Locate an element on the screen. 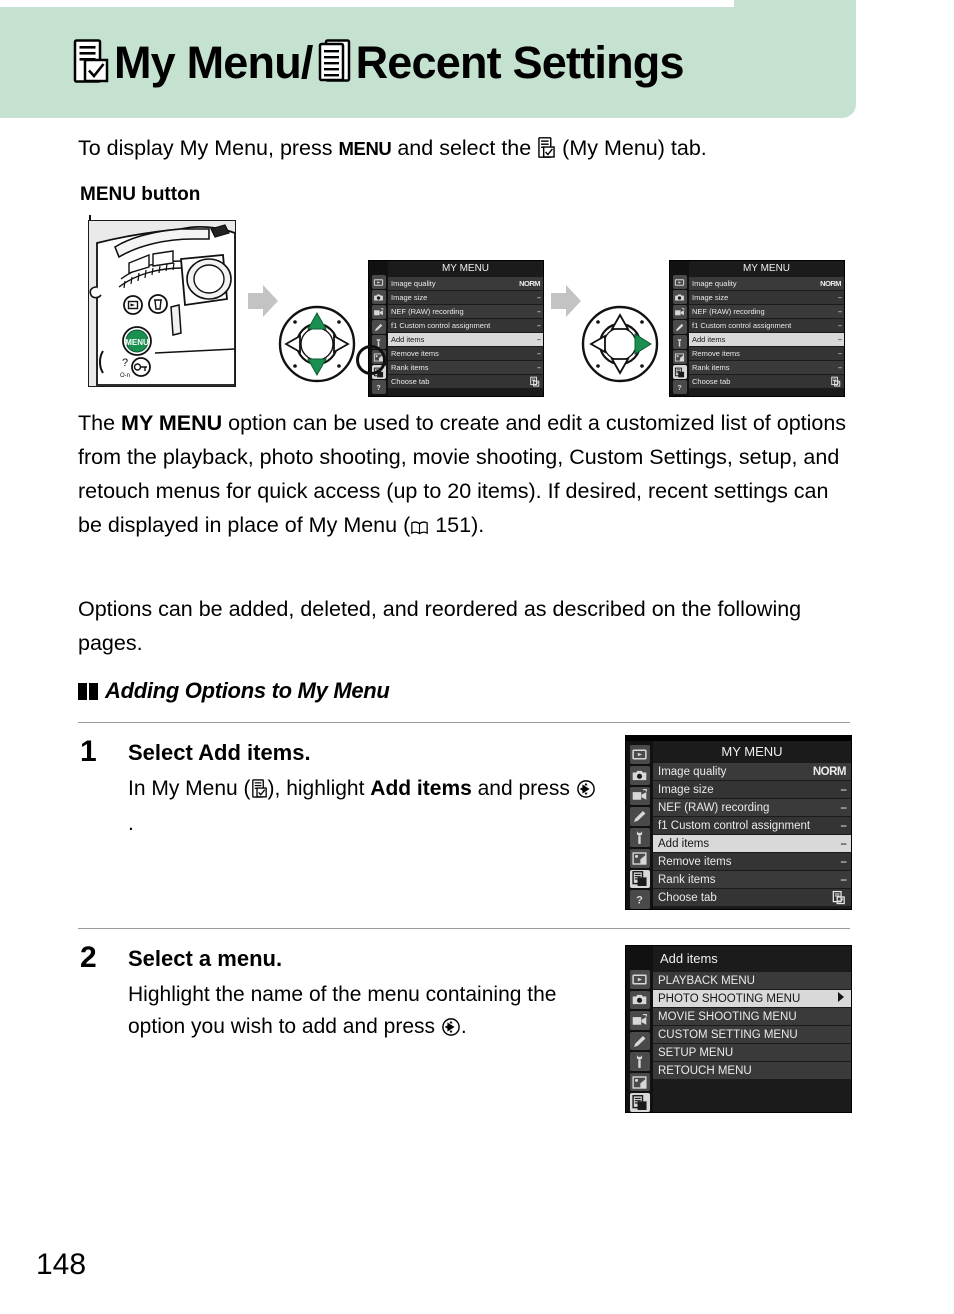  lcd-row-value: NORM is located at coordinates (830, 283).